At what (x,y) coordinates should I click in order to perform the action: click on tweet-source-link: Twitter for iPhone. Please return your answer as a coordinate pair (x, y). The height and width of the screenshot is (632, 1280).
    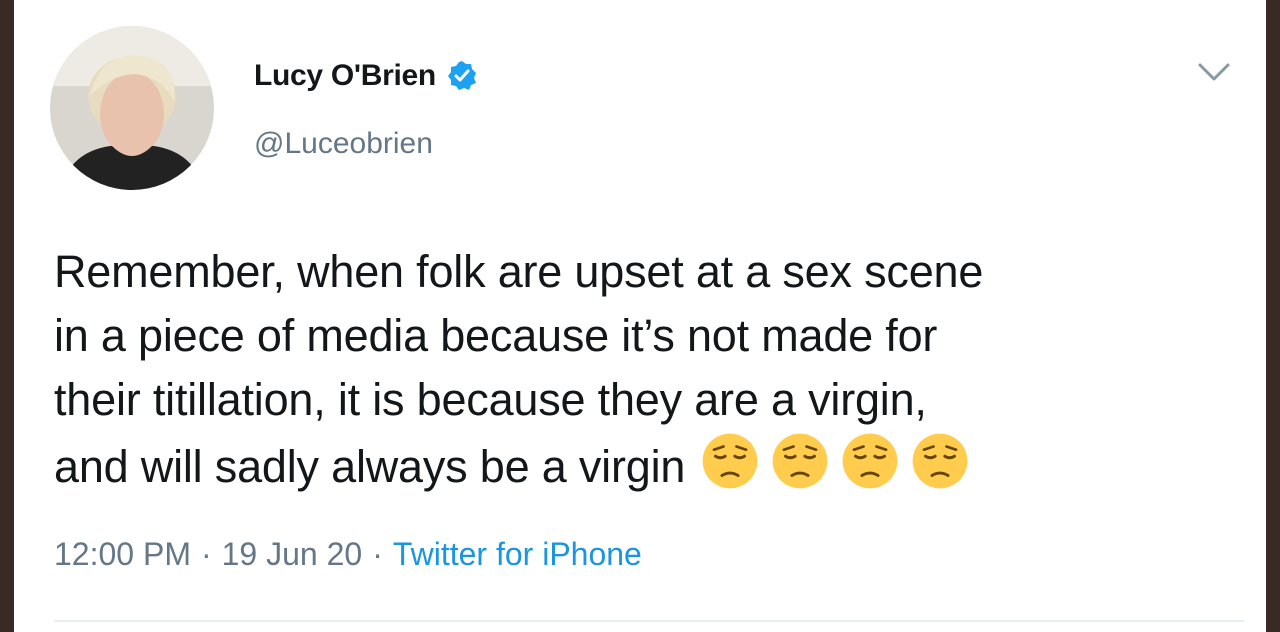
    Looking at the image, I should click on (517, 554).